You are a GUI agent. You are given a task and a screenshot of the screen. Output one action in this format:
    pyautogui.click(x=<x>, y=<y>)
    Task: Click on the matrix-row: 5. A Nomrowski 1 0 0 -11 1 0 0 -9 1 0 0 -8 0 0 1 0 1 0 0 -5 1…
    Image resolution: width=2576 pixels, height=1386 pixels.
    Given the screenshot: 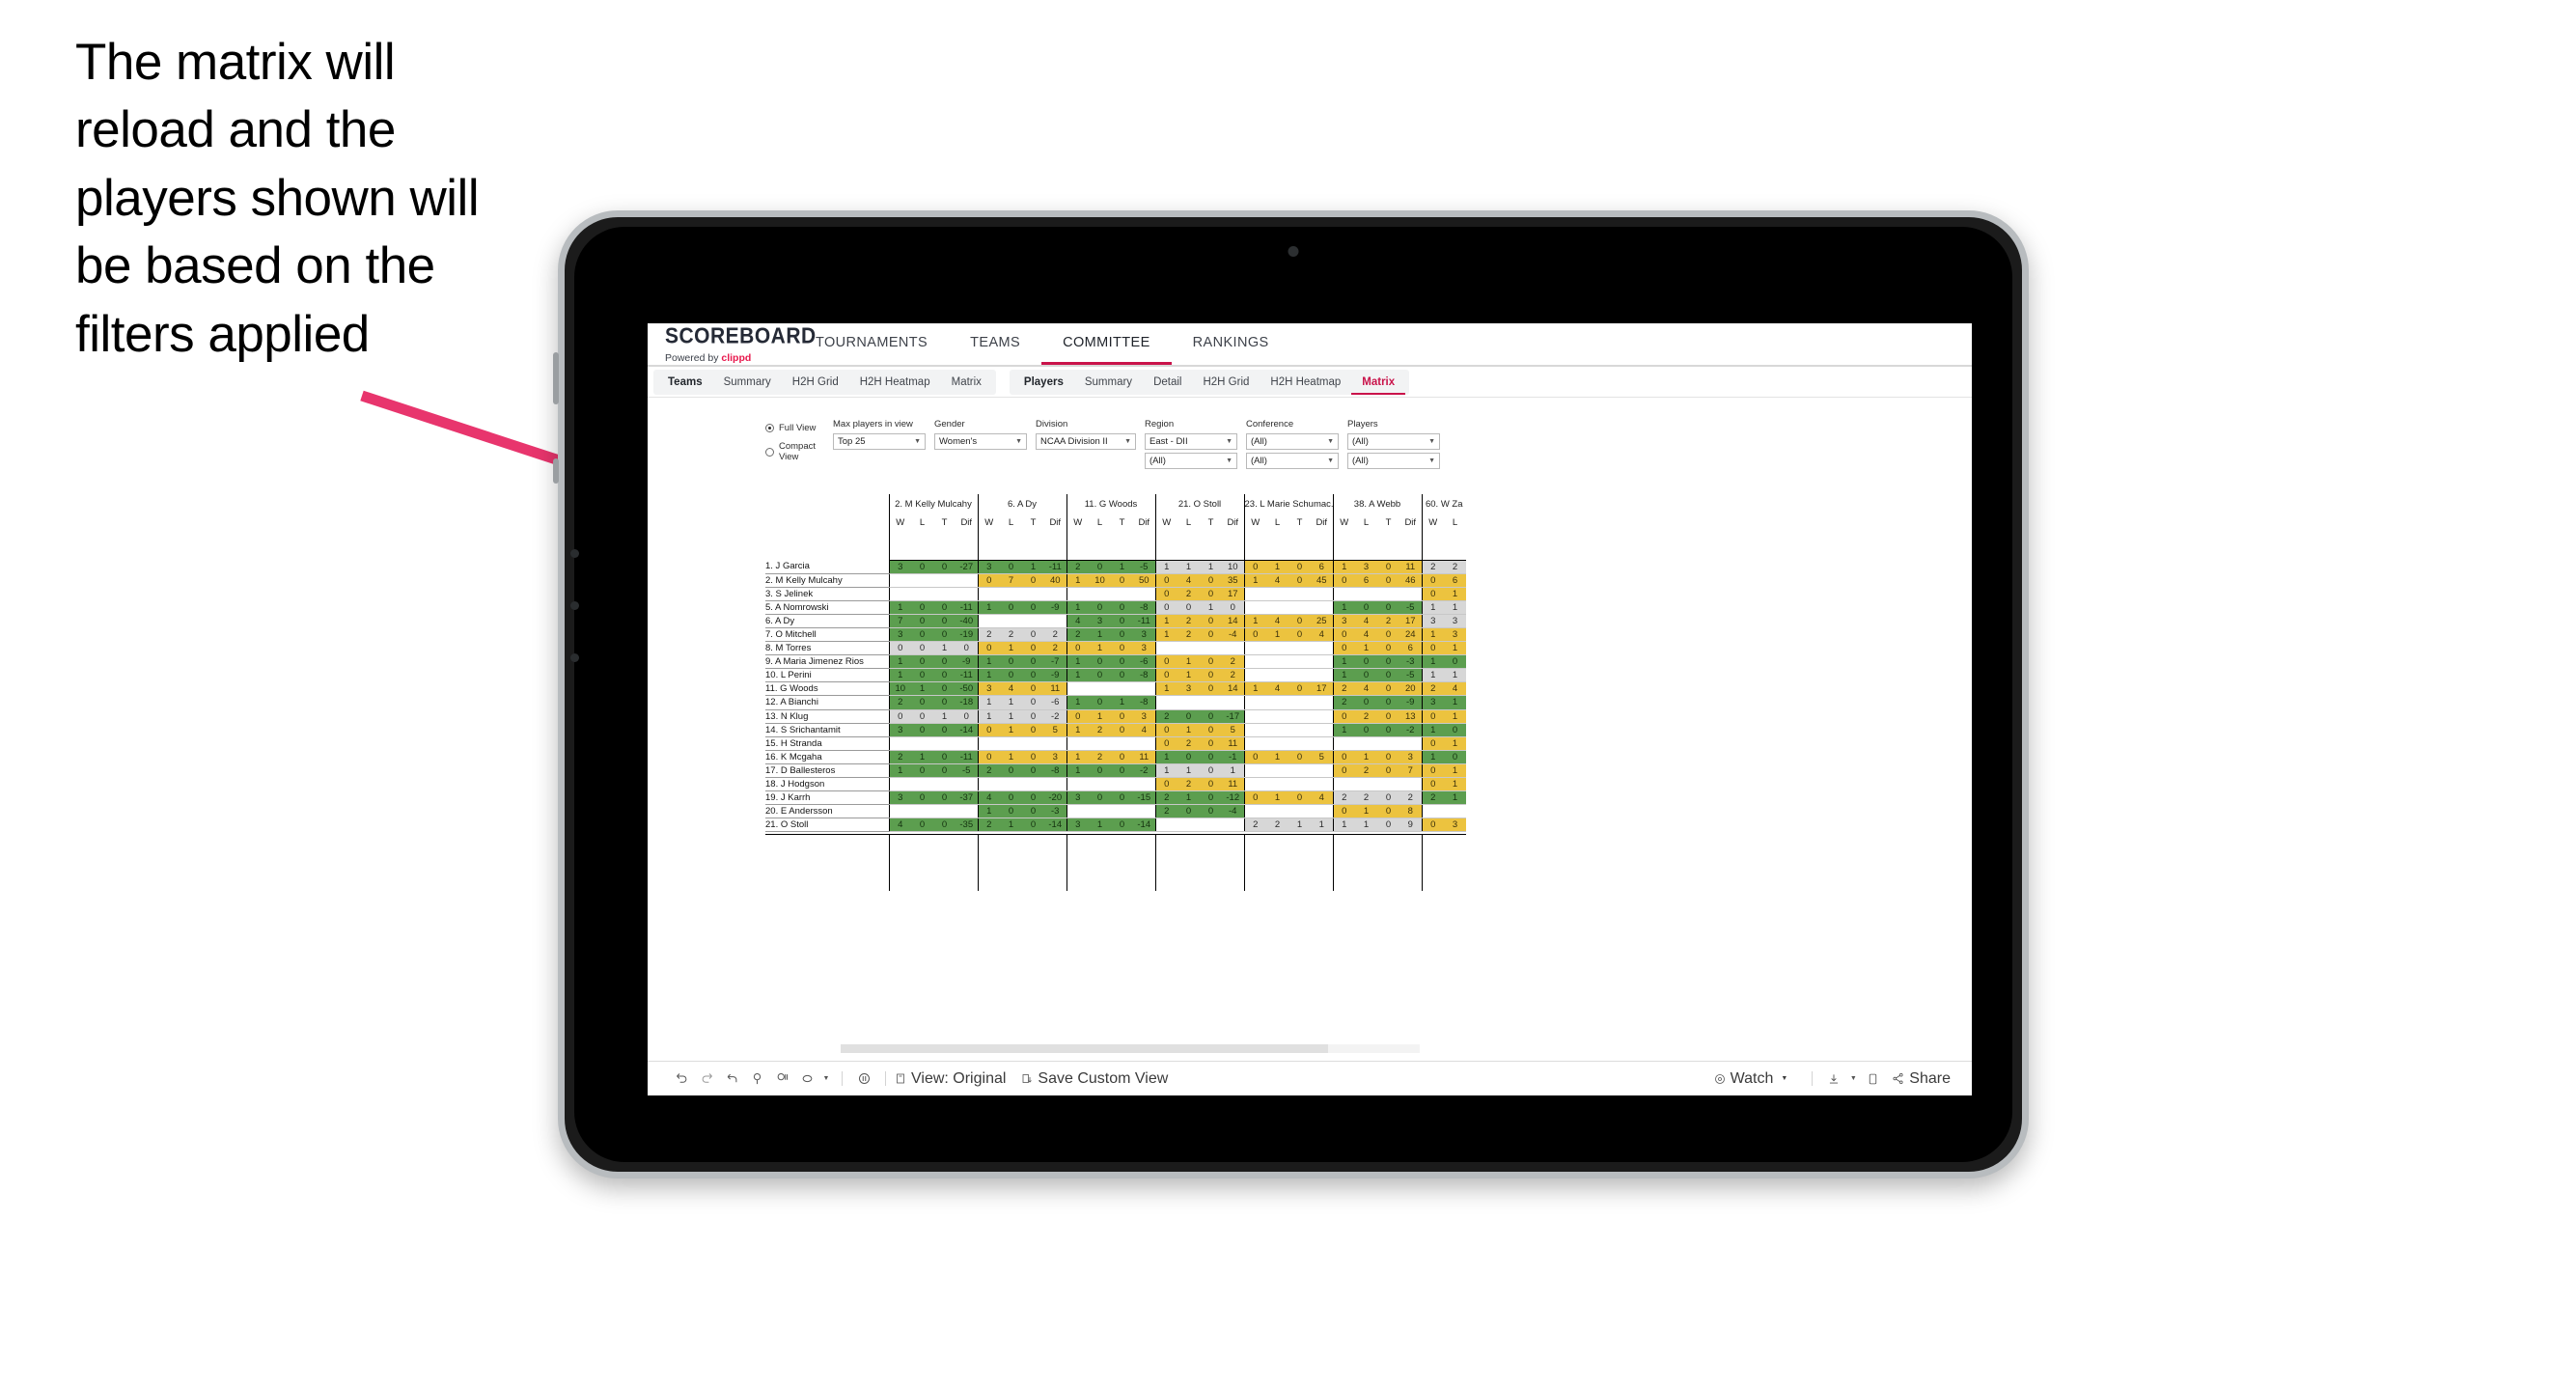 What is the action you would take?
    pyautogui.click(x=1115, y=607)
    